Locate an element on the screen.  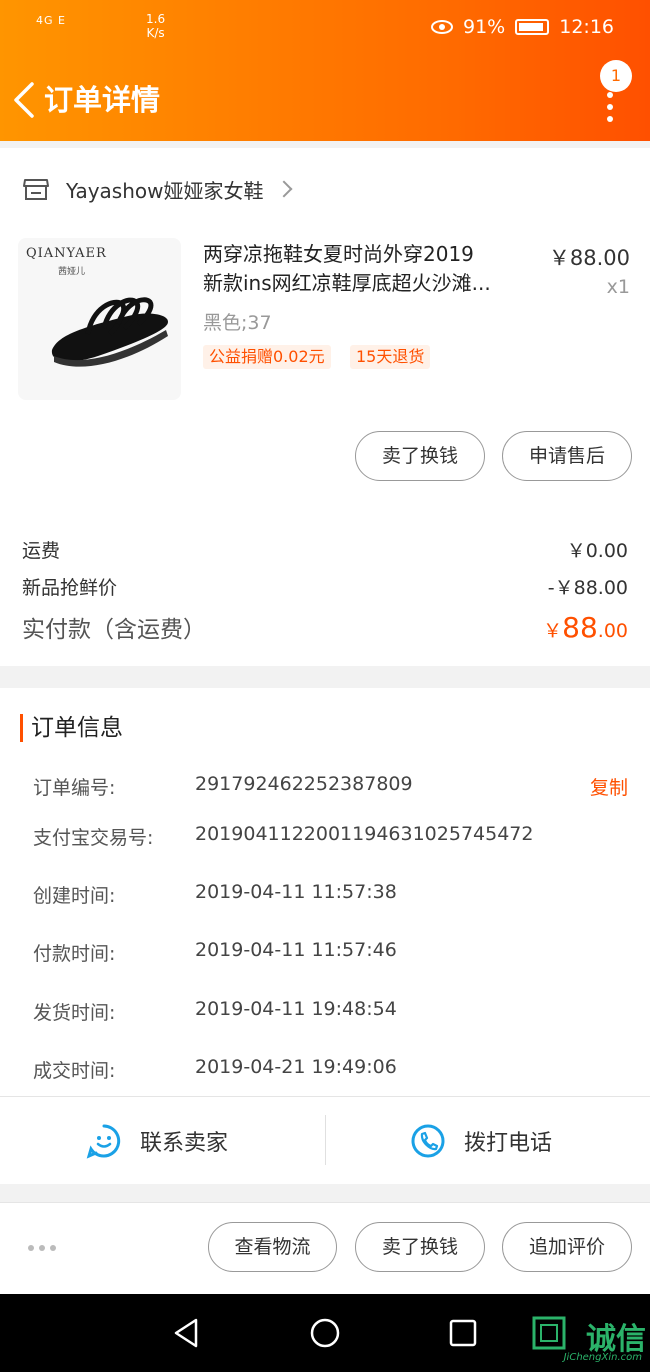
system-nav-bar: 诚信 JiChengXin.com is located at coordinates (325, 1333).